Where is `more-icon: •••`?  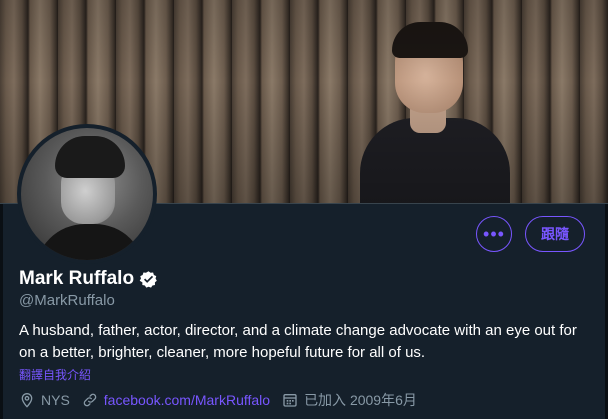
more-icon: ••• is located at coordinates (494, 233).